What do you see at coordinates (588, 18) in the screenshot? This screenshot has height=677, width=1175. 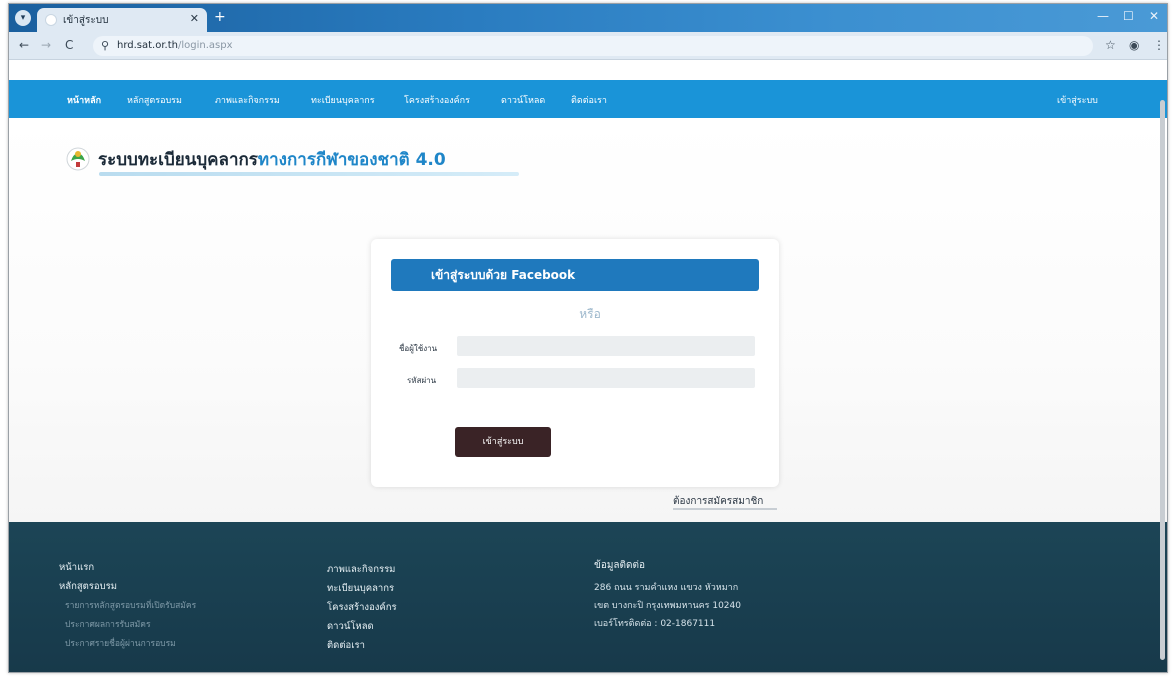 I see `tab-strip: ▾ เข้าสู่ระบบ ✕ + — ☐ ✕` at bounding box center [588, 18].